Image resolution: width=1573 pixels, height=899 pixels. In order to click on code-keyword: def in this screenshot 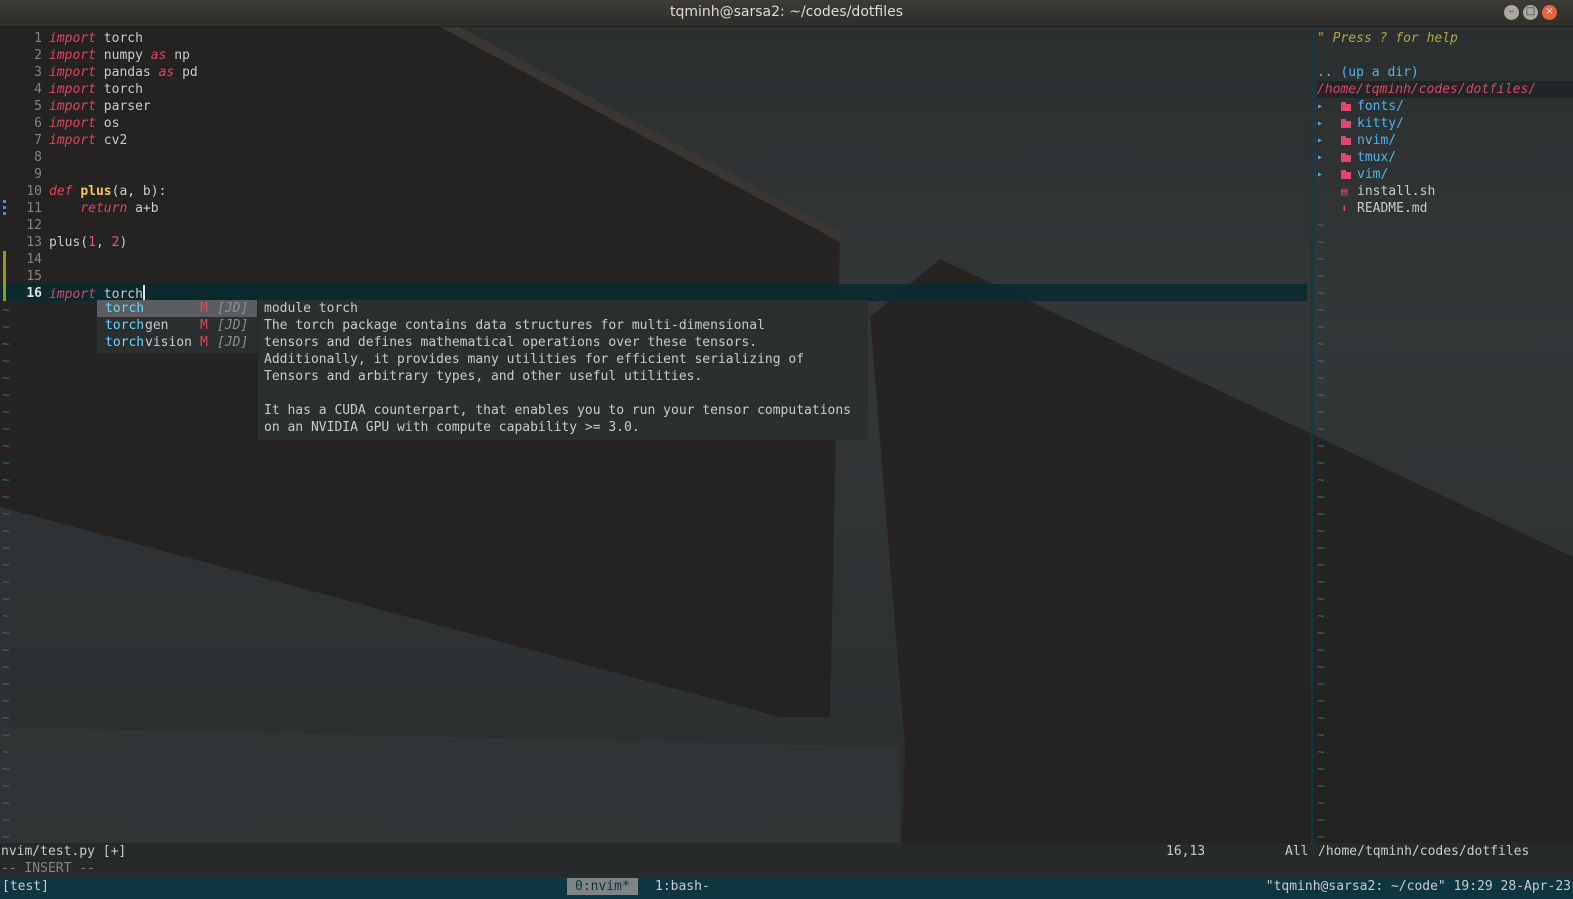, I will do `click(61, 191)`.